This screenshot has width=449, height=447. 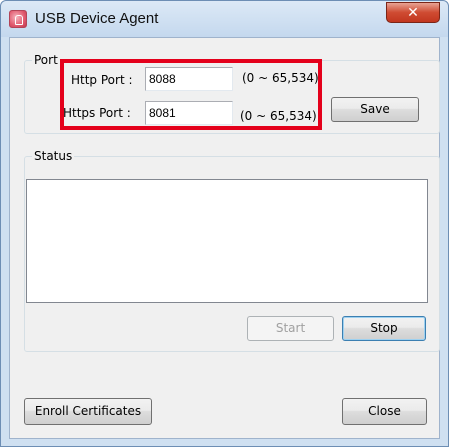 I want to click on http-port-label: Http Port :, so click(x=102, y=80).